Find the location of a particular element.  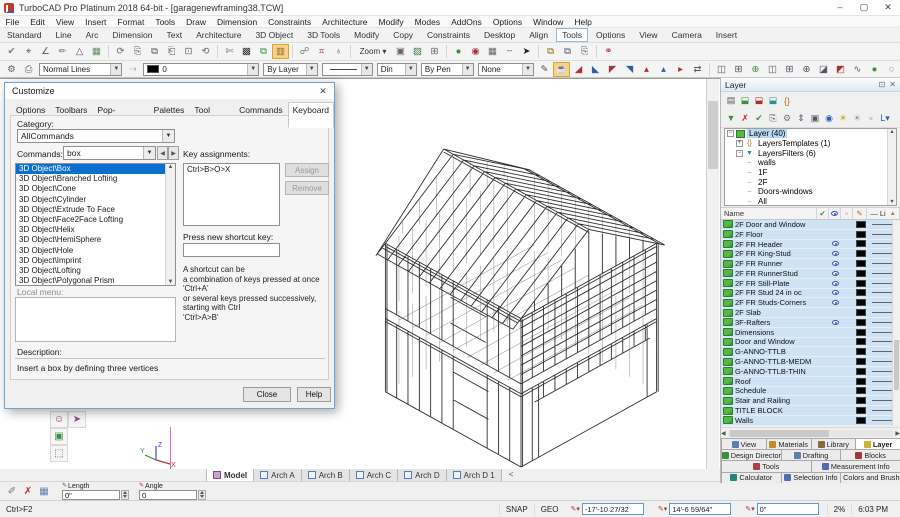

menu-insert: Insert is located at coordinates (96, 22).